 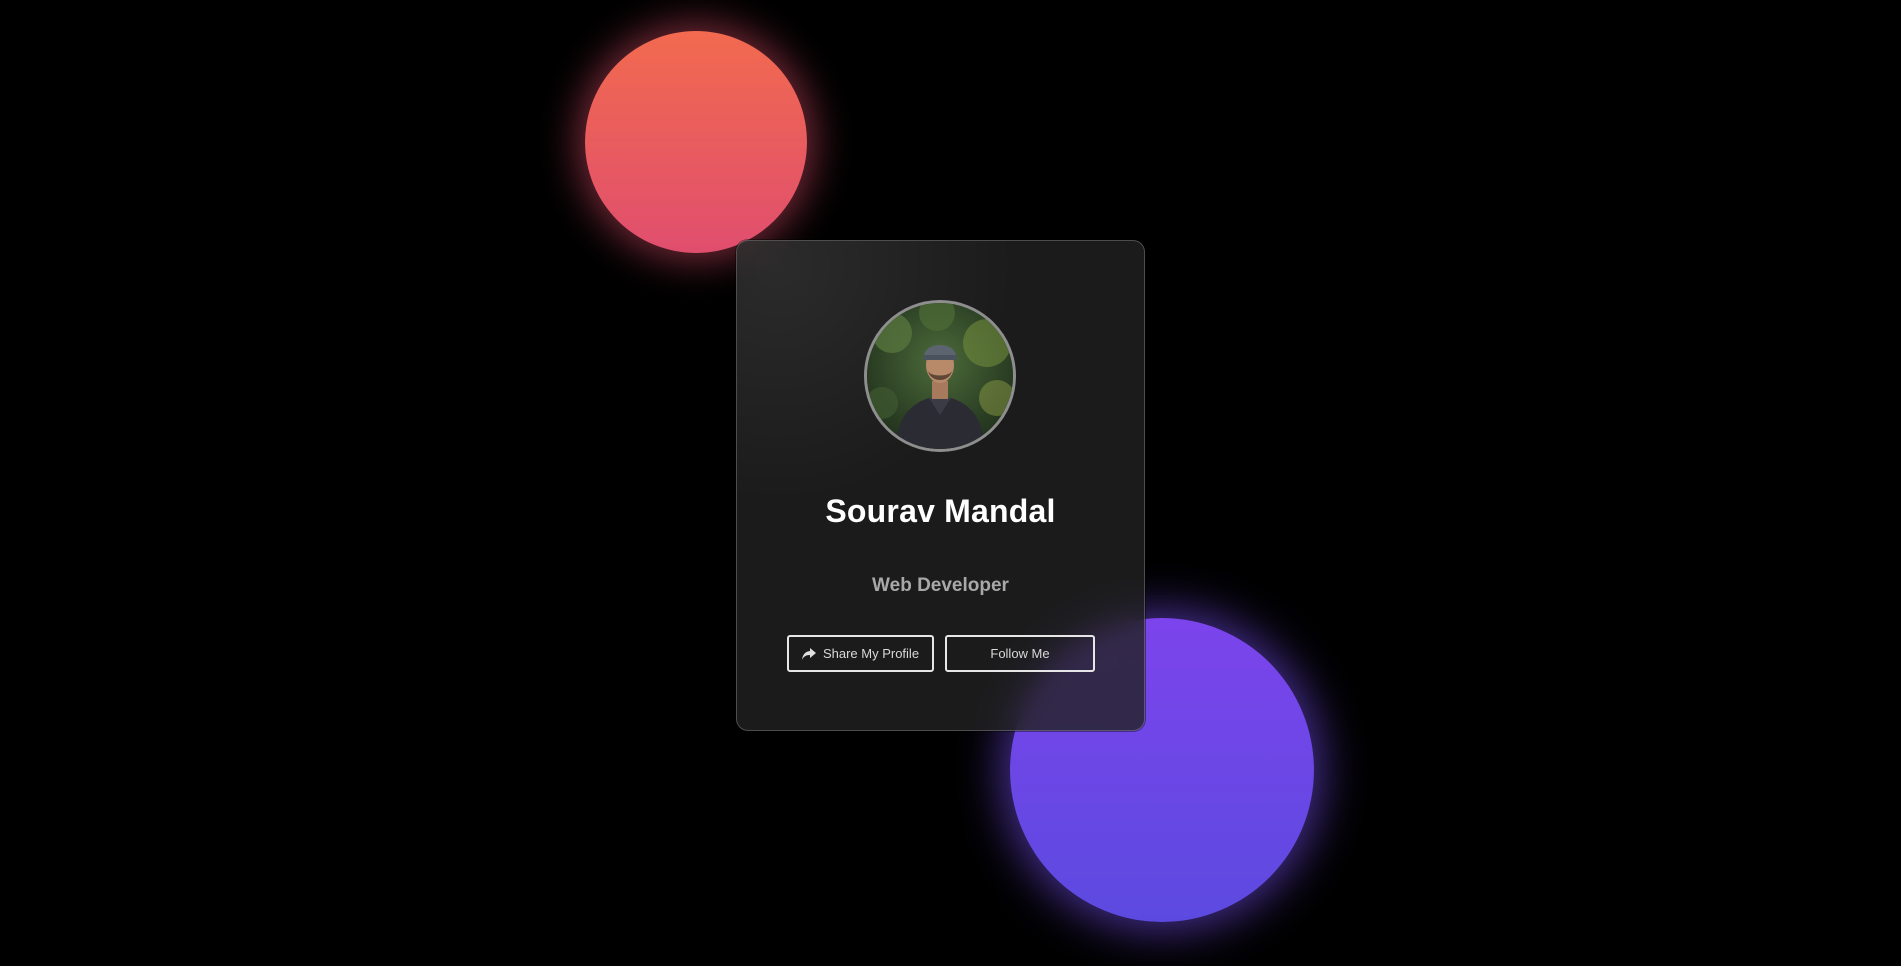 What do you see at coordinates (871, 653) in the screenshot?
I see `share-profile-label: Share My Profile` at bounding box center [871, 653].